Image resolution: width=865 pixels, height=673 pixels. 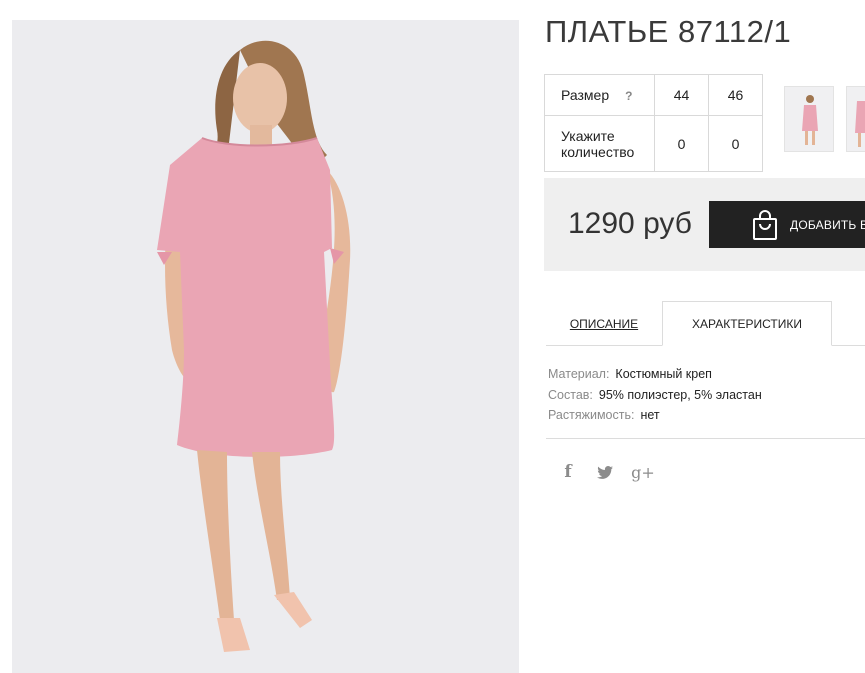 What do you see at coordinates (643, 472) in the screenshot?
I see `googleplus-share-icon: g+` at bounding box center [643, 472].